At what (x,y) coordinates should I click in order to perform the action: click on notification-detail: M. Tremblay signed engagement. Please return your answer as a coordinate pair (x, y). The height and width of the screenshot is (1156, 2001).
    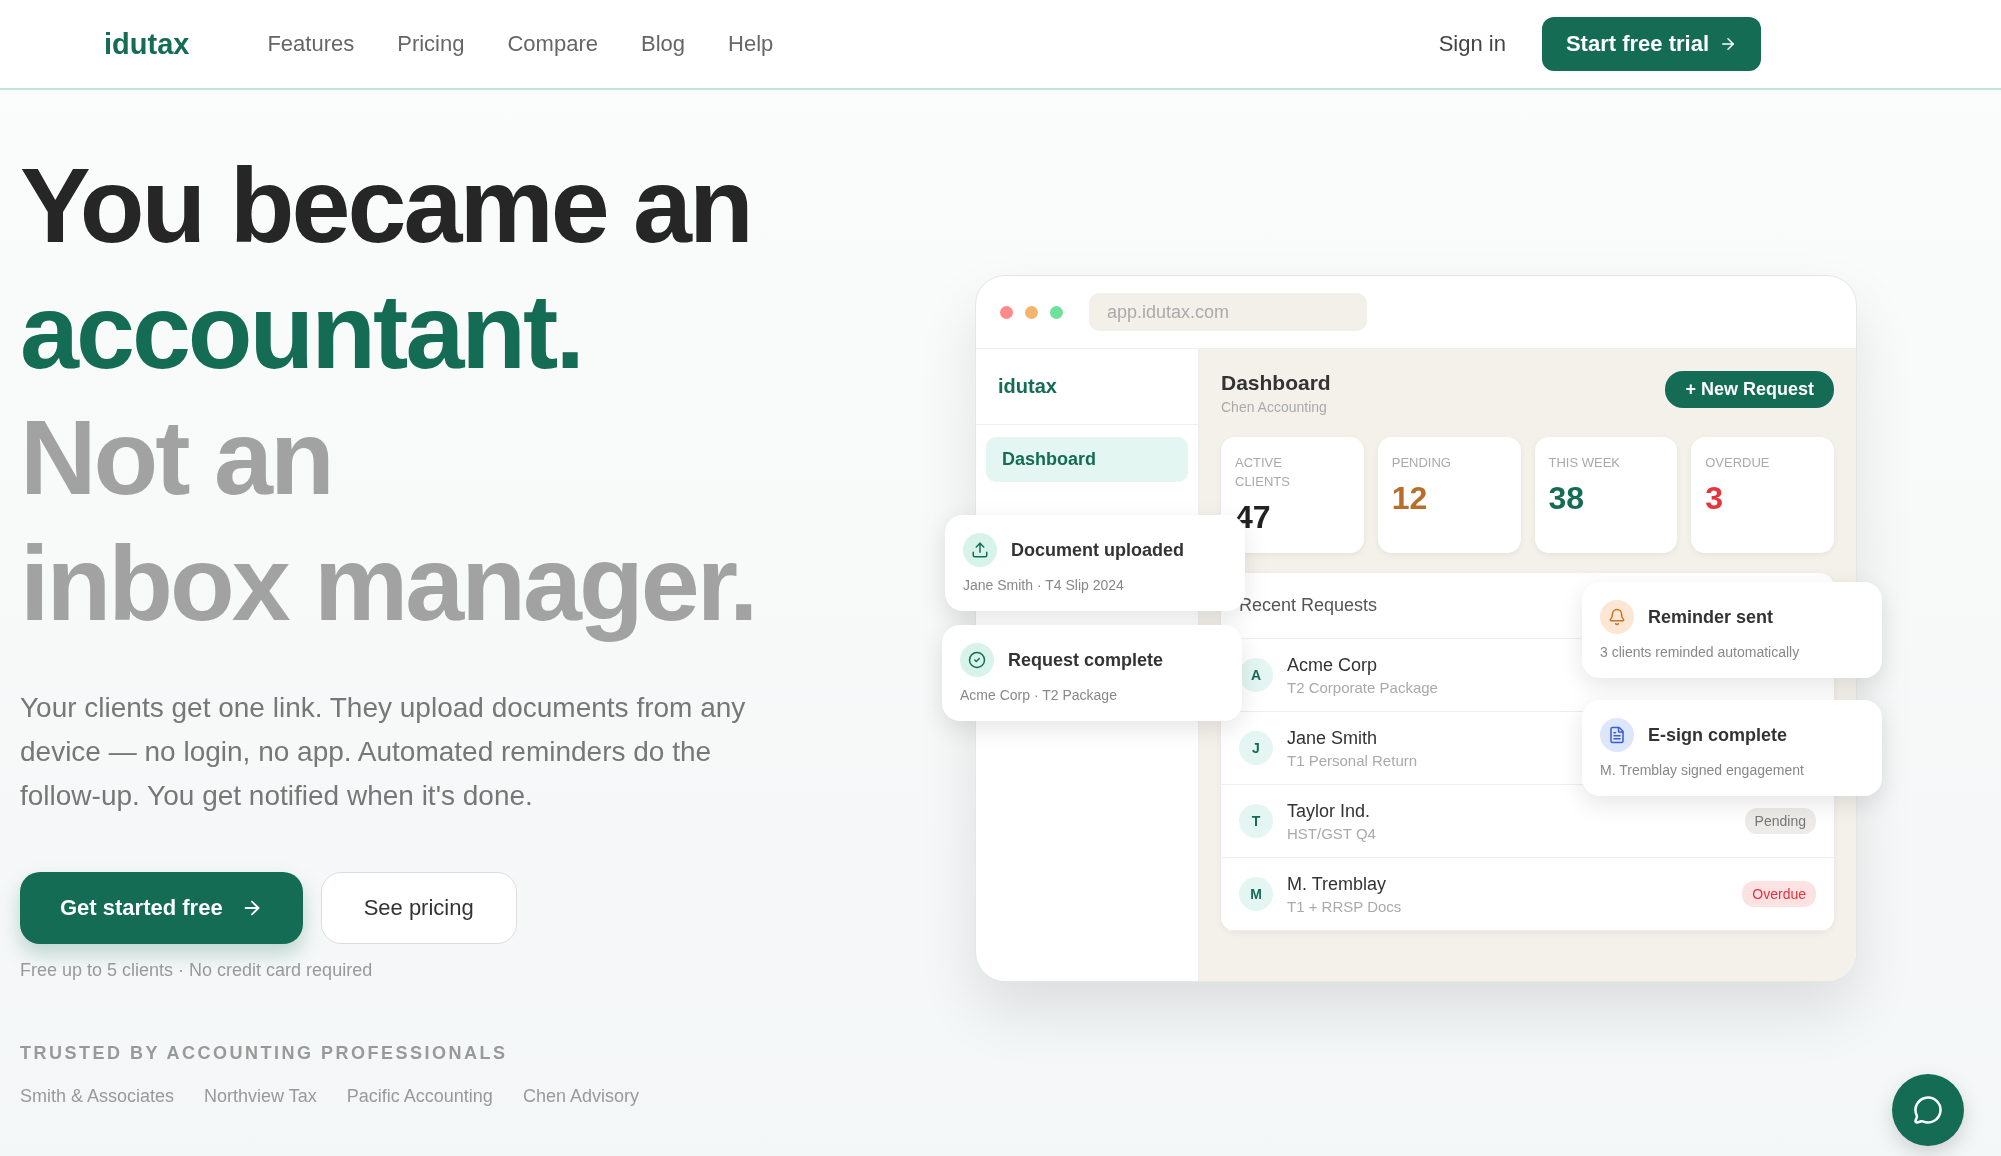
    Looking at the image, I should click on (1702, 770).